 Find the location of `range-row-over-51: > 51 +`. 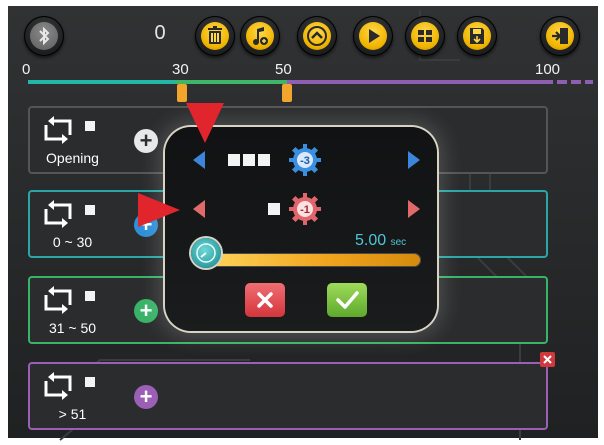

range-row-over-51: > 51 + is located at coordinates (288, 396).